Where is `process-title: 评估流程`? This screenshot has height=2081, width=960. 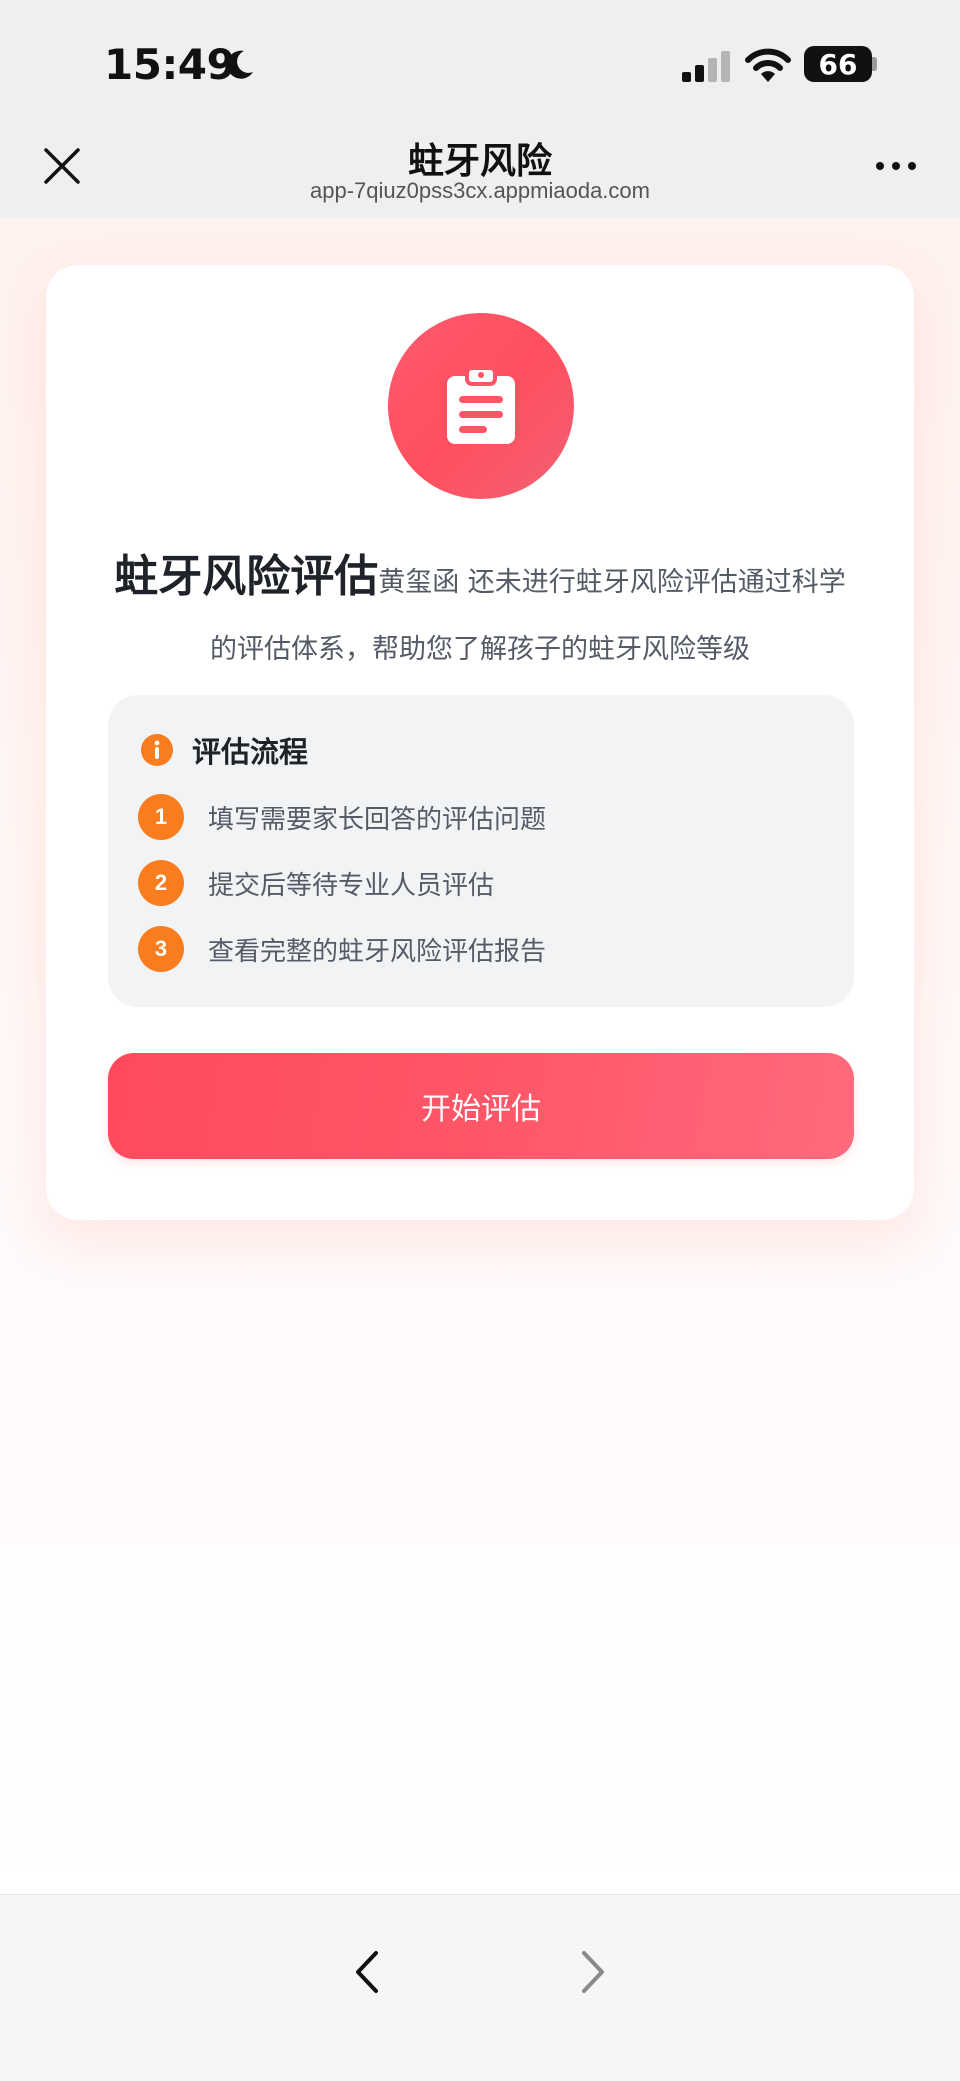
process-title: 评估流程 is located at coordinates (250, 752).